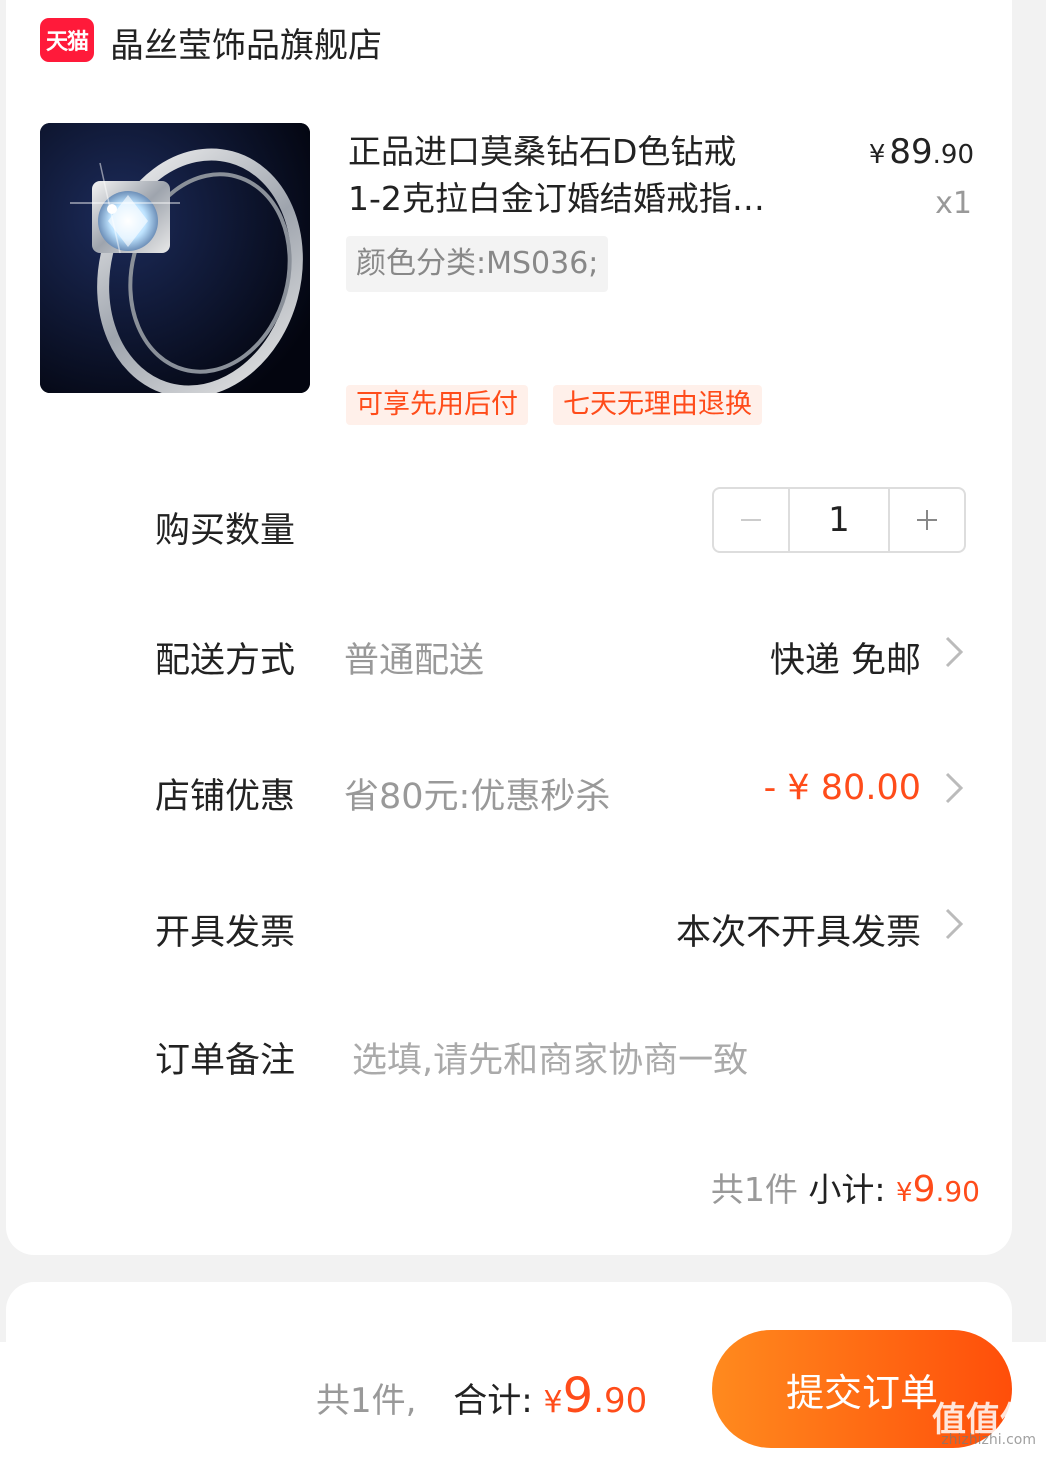  What do you see at coordinates (225, 531) in the screenshot?
I see `quantity-label: 购买数量` at bounding box center [225, 531].